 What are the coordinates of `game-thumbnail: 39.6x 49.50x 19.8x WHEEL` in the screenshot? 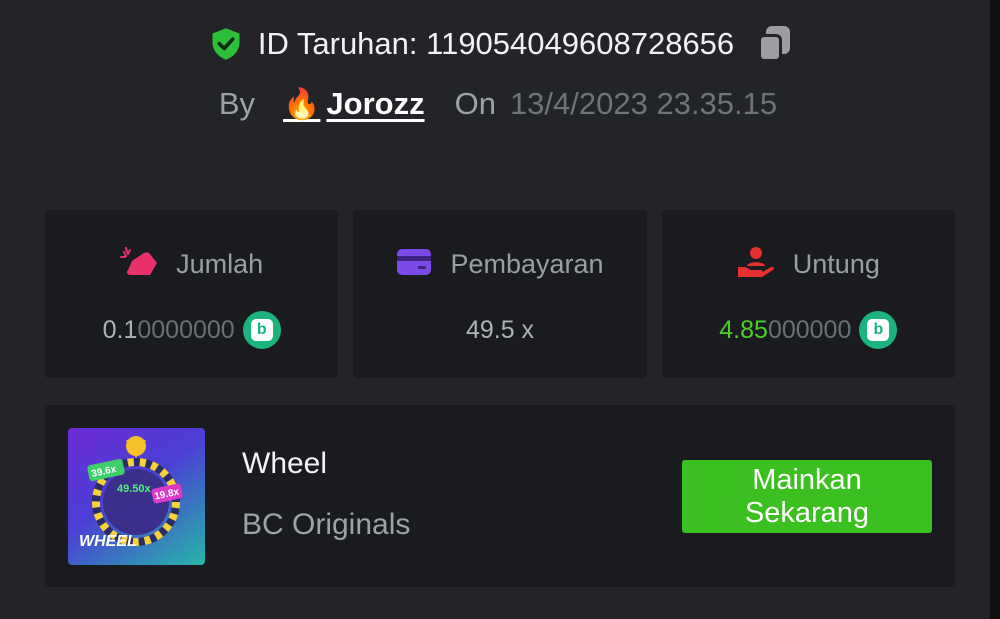 It's located at (136, 496).